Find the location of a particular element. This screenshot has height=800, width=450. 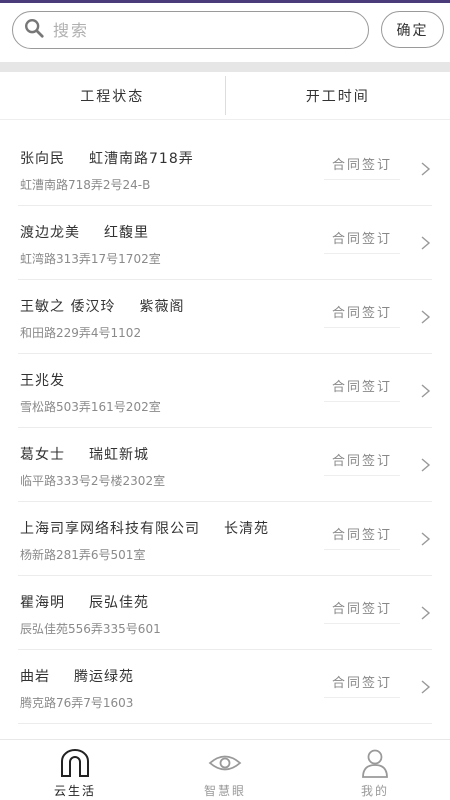

item-community: 虹漕南路718弄 is located at coordinates (141, 159).